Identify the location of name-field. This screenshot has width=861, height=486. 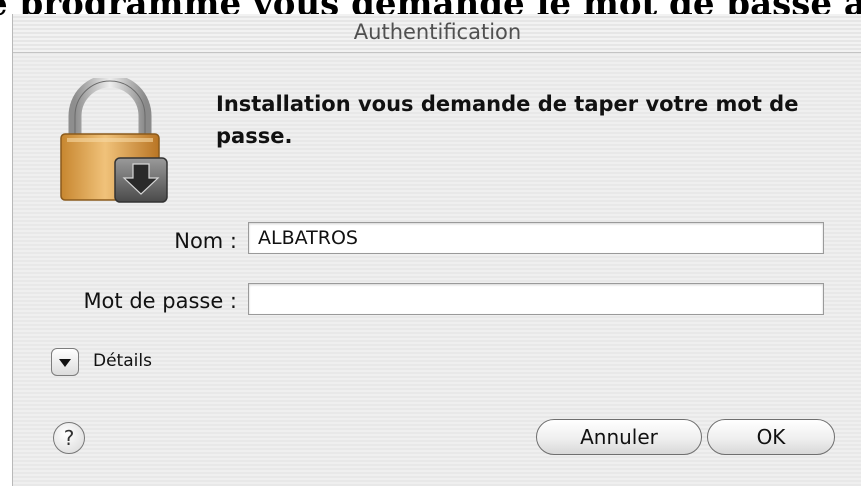
(536, 238).